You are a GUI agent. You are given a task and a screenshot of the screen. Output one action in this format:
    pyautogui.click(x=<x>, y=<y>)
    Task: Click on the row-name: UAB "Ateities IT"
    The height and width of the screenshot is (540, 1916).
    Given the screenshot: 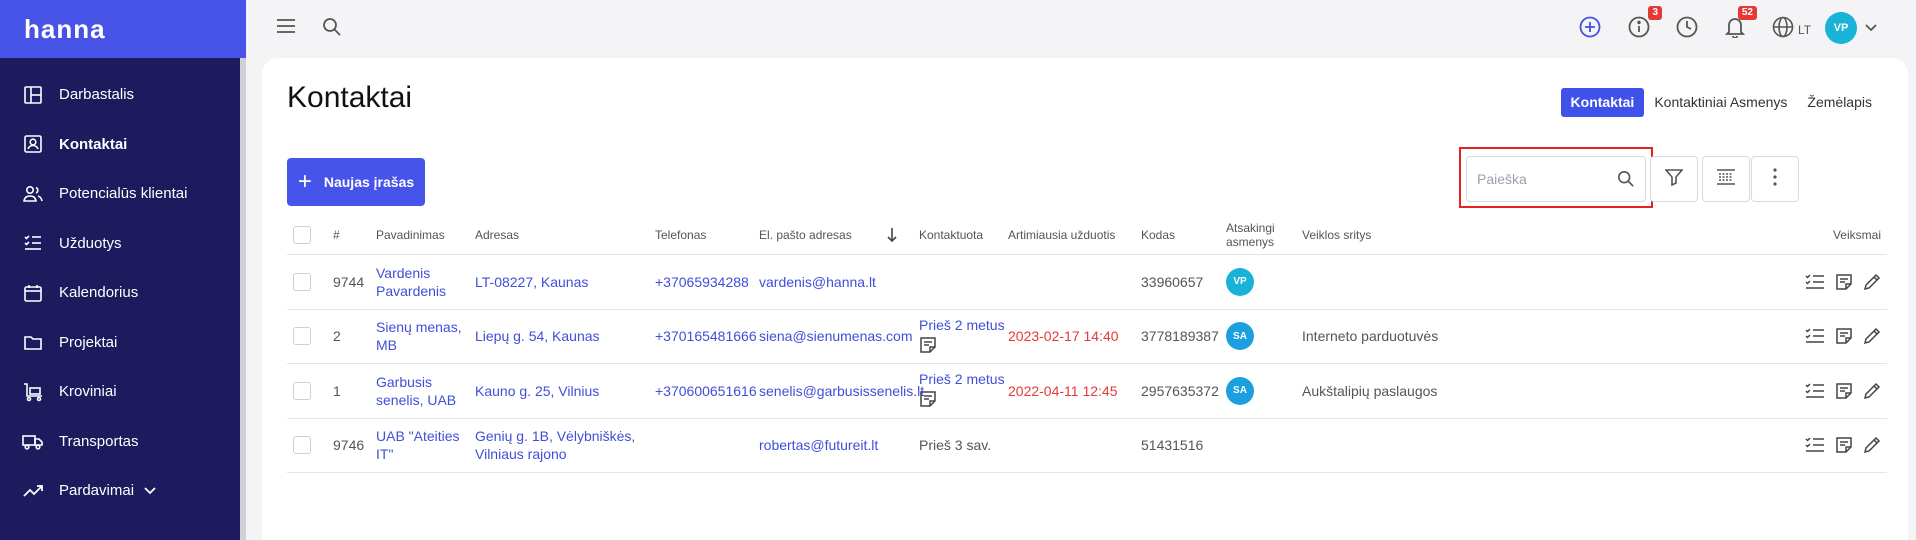 What is the action you would take?
    pyautogui.click(x=418, y=446)
    